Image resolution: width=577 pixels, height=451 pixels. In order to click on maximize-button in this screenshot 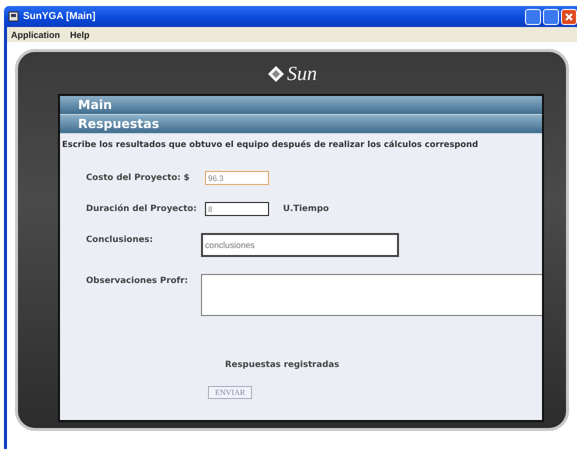, I will do `click(551, 16)`.